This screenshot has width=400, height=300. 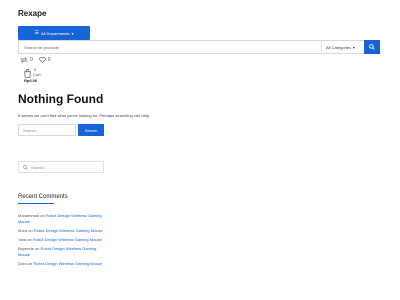 I want to click on site-title: Rexape, so click(x=32, y=13).